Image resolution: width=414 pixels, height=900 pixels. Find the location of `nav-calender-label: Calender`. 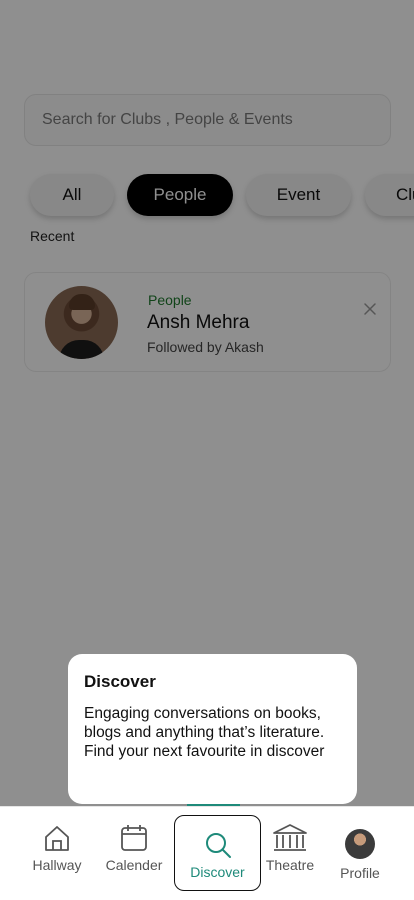

nav-calender-label: Calender is located at coordinates (134, 865).